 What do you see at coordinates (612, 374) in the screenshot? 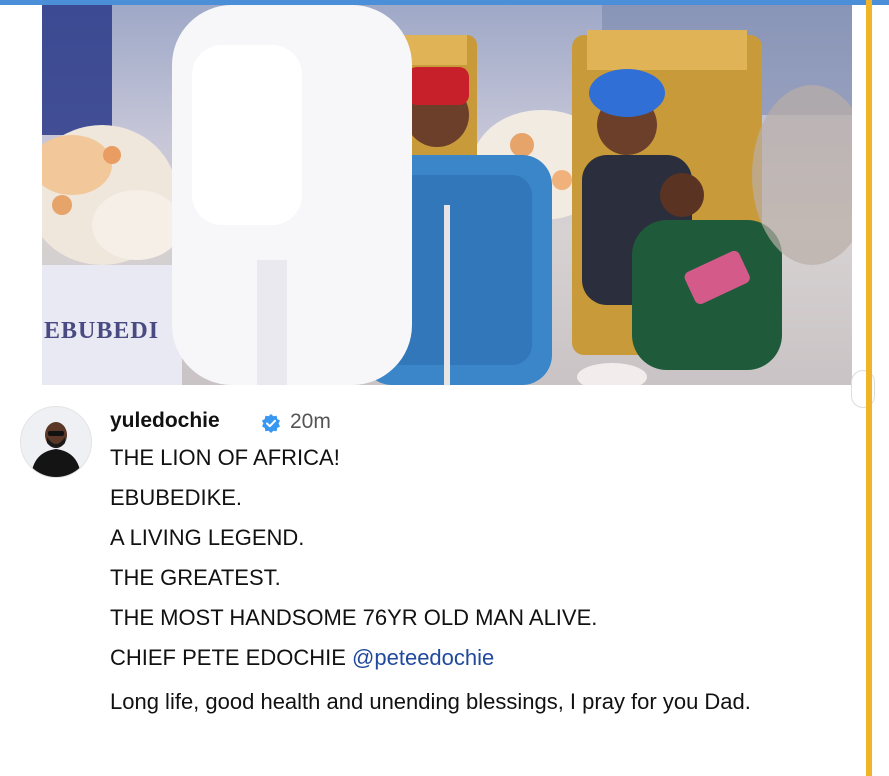
I see `foreground-blur` at bounding box center [612, 374].